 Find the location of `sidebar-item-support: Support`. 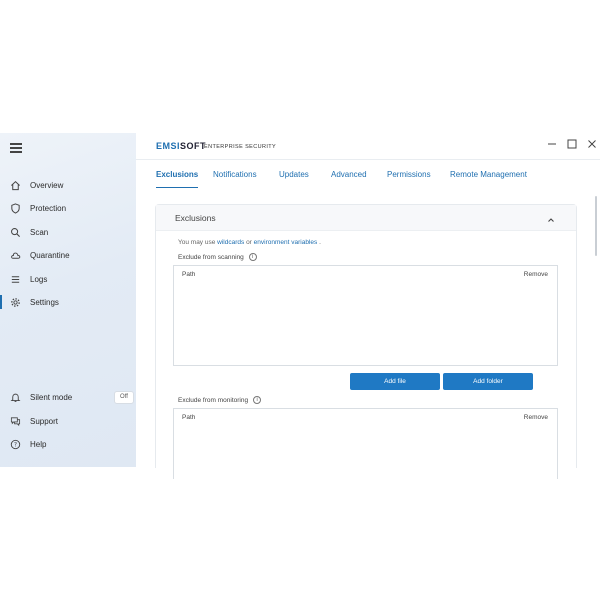

sidebar-item-support: Support is located at coordinates (68, 421).